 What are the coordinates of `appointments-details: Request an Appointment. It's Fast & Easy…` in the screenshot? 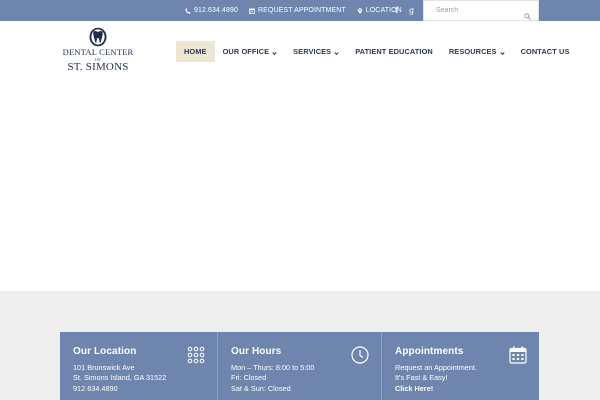 It's located at (436, 378).